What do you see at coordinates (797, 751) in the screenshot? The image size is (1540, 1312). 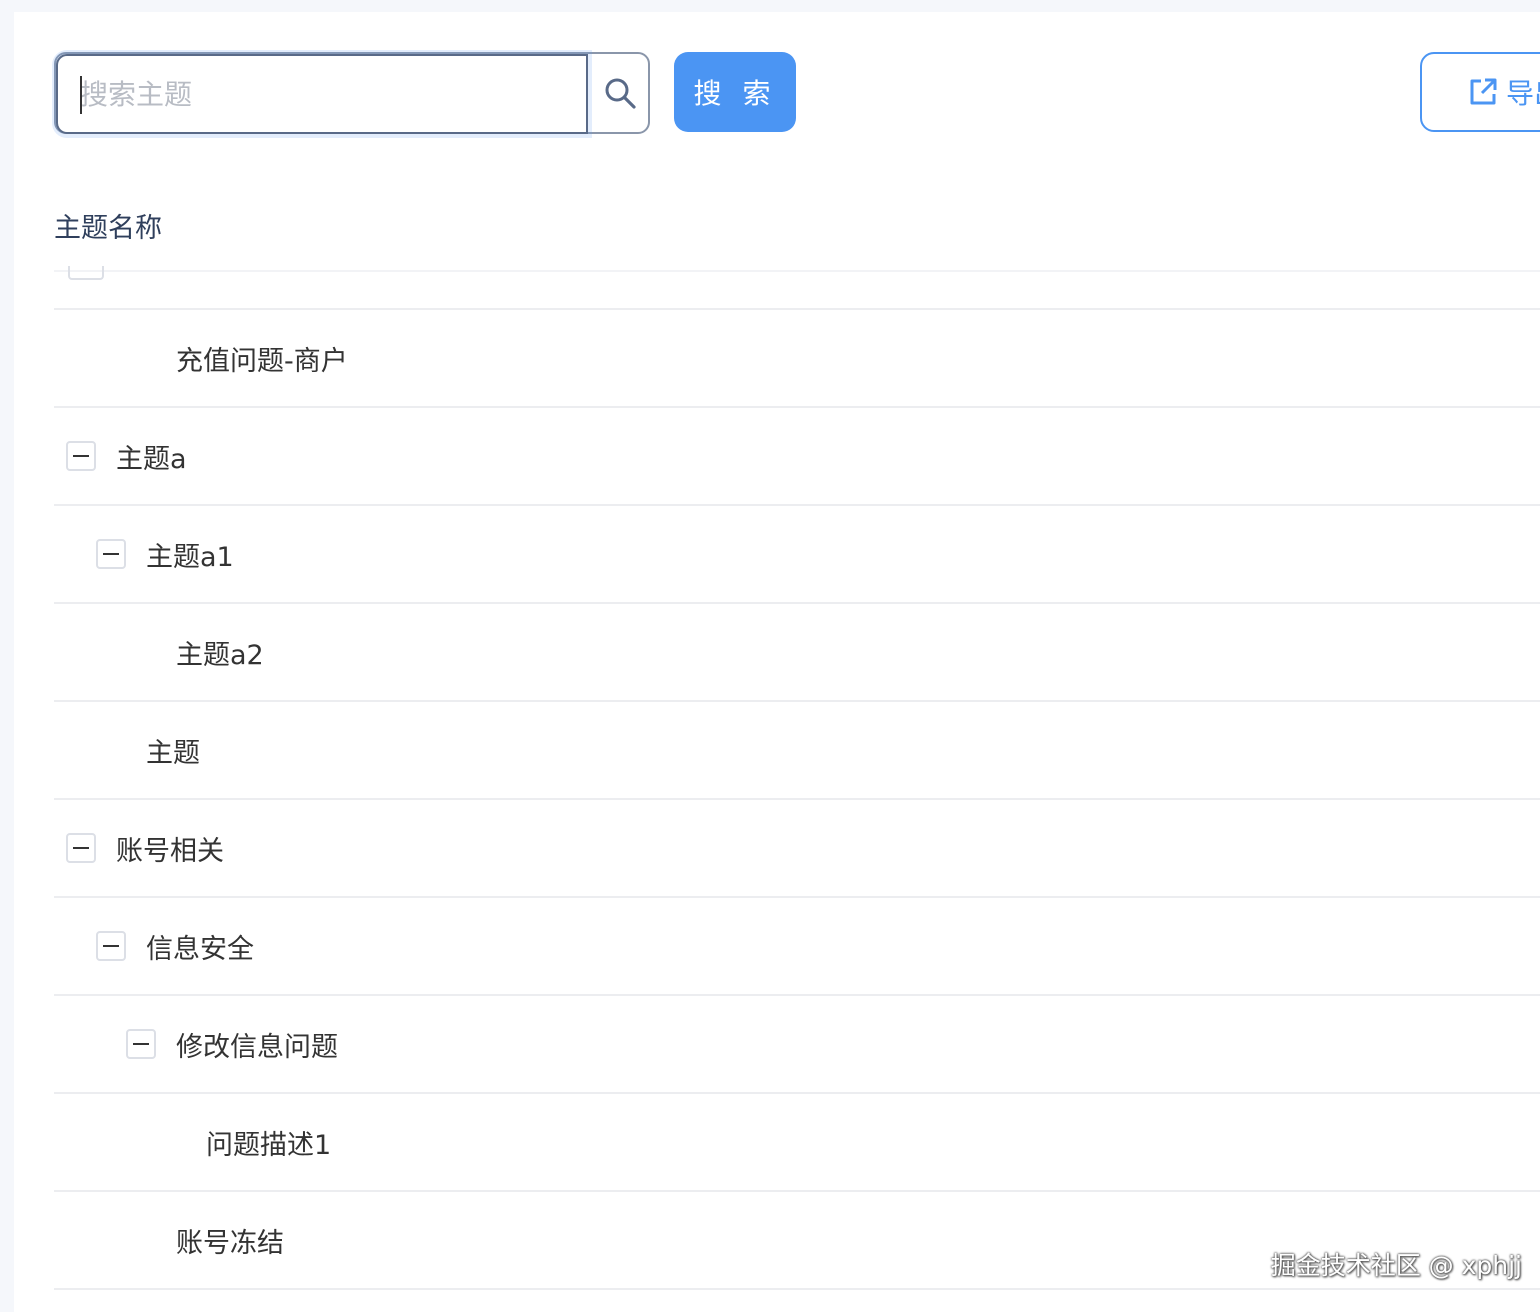 I see `table-row: 主题` at bounding box center [797, 751].